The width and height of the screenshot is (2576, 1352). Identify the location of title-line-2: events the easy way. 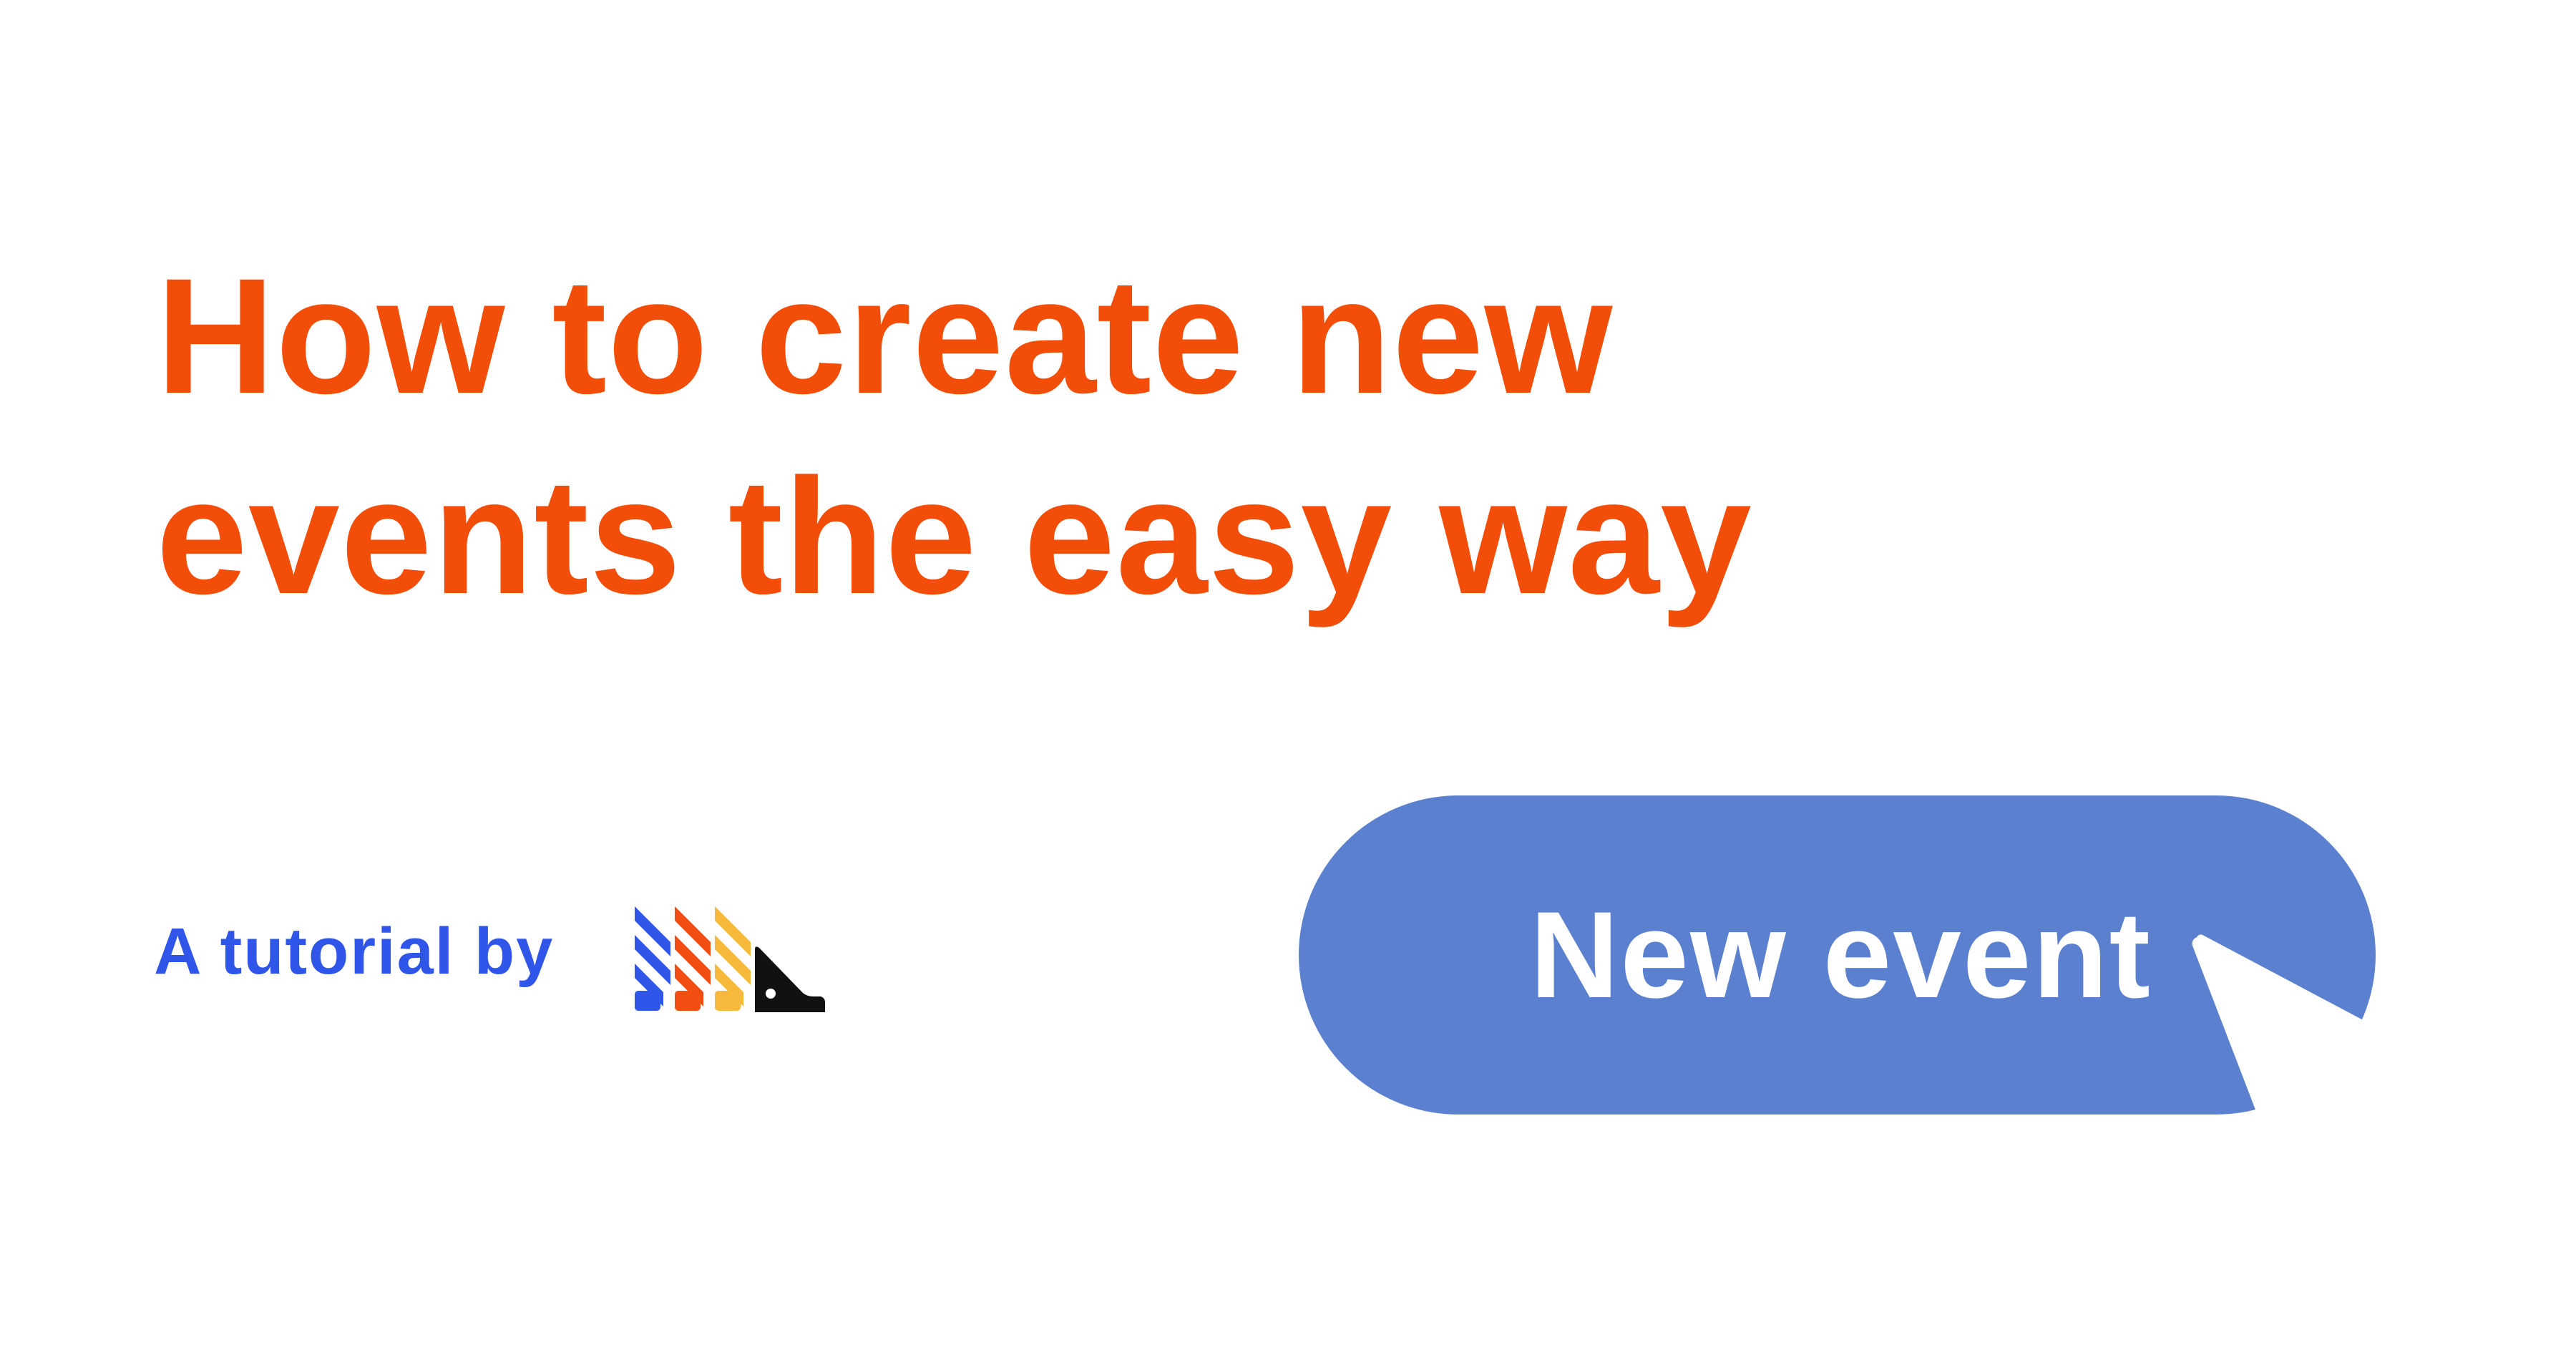
(954, 536).